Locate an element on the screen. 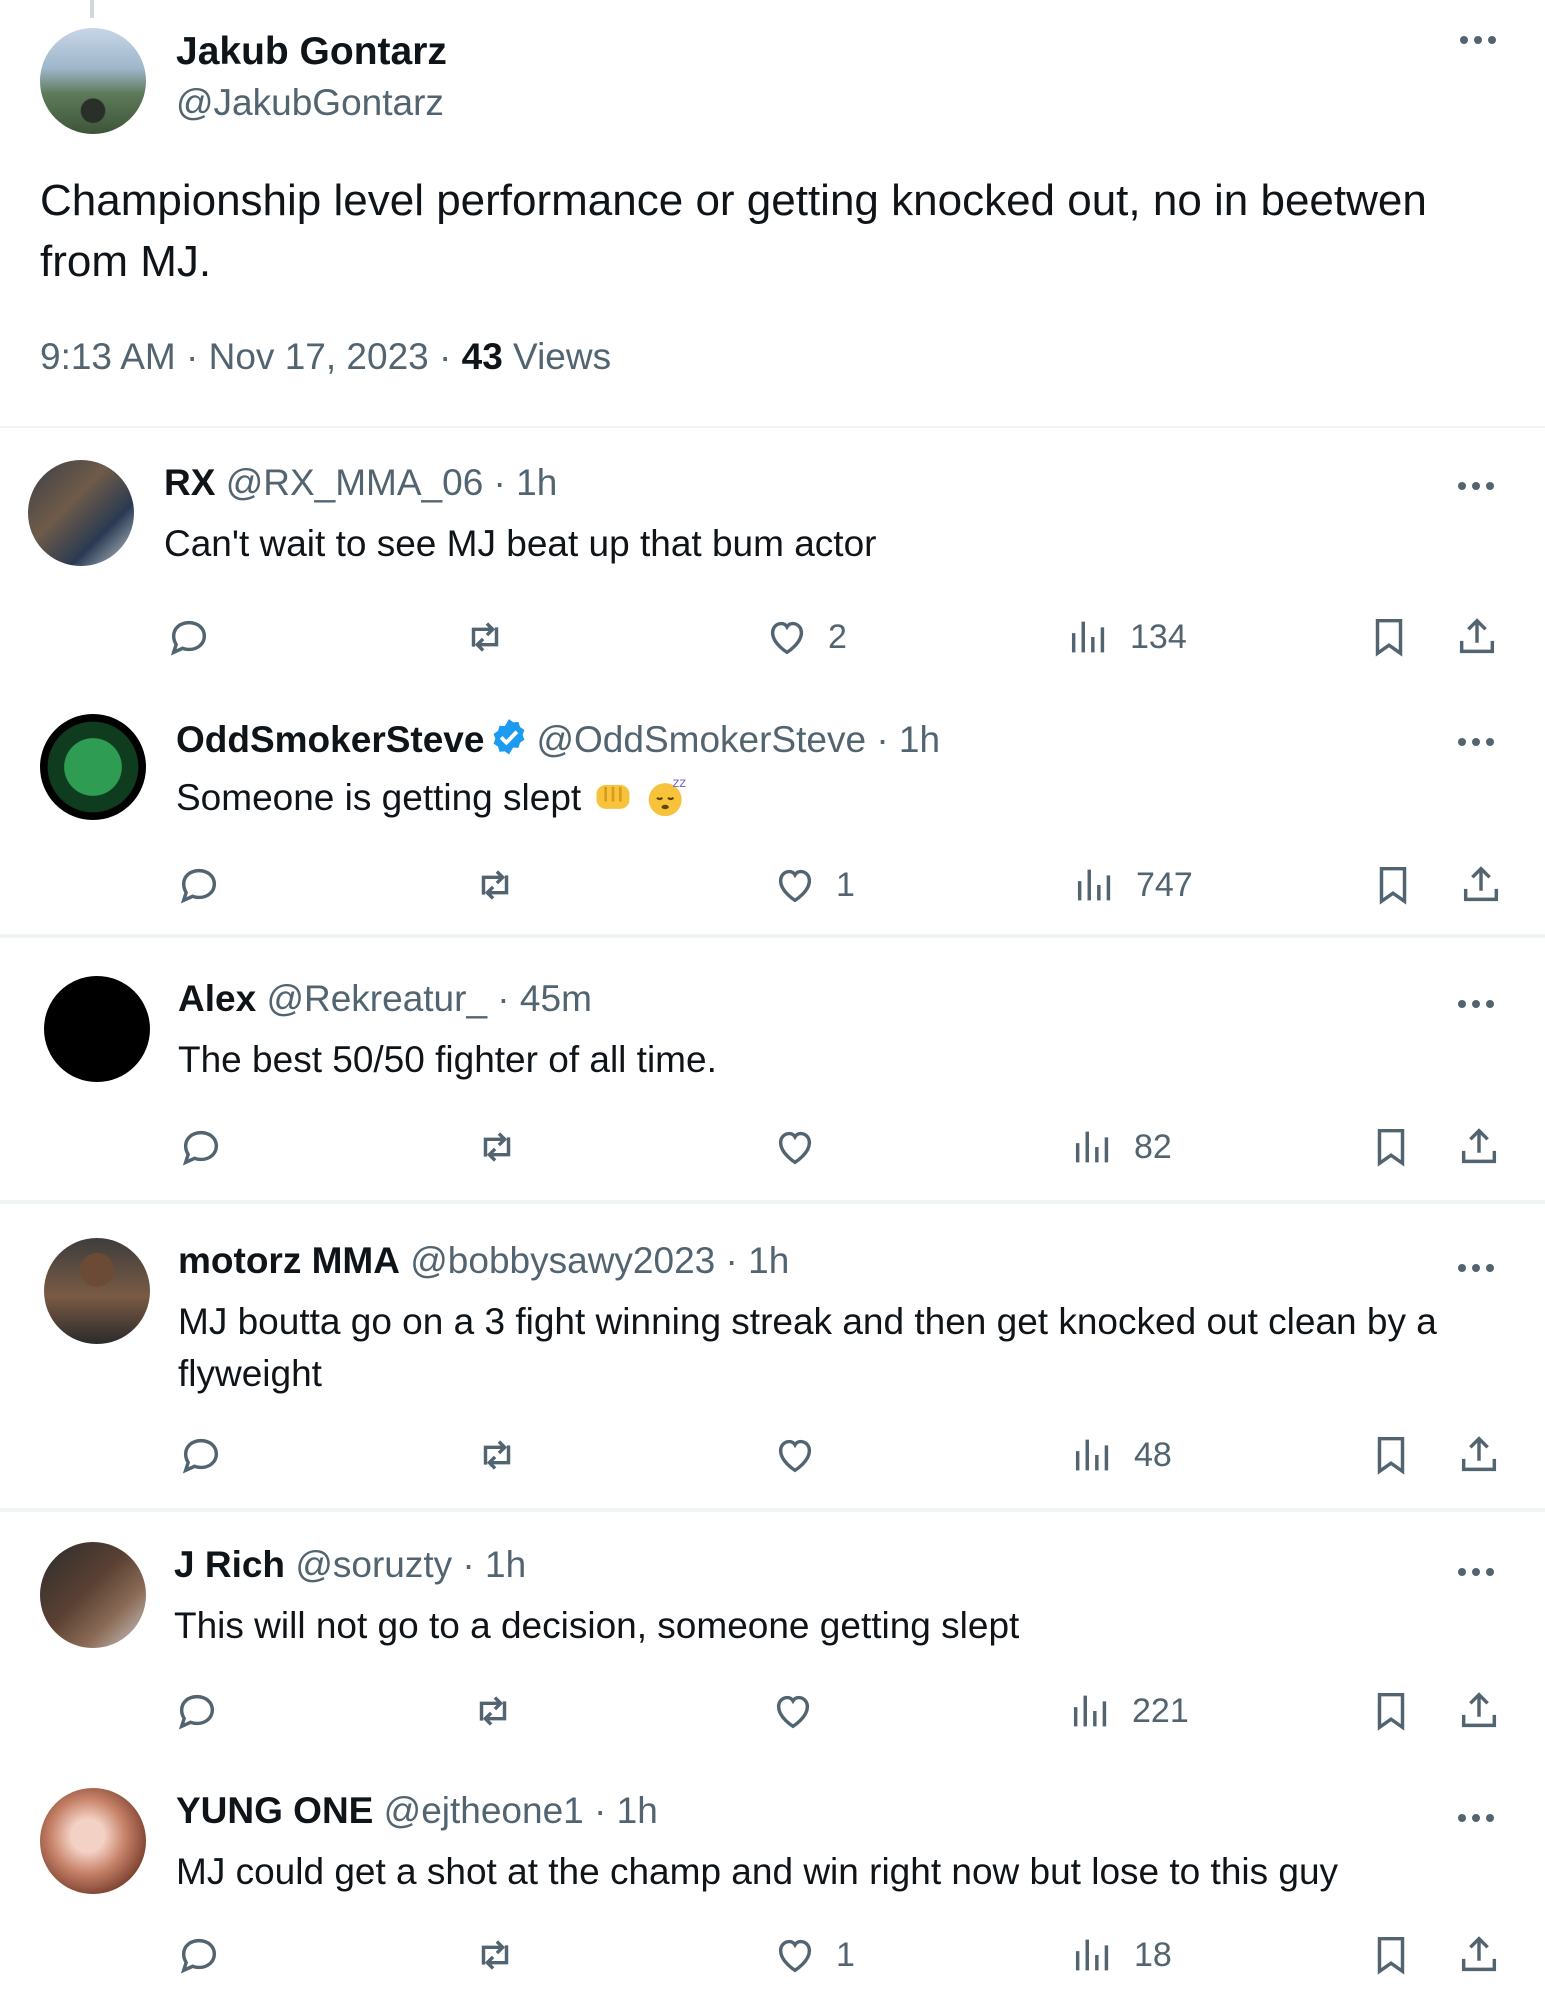 The width and height of the screenshot is (1545, 2000). views-button: 48 is located at coordinates (1121, 1455).